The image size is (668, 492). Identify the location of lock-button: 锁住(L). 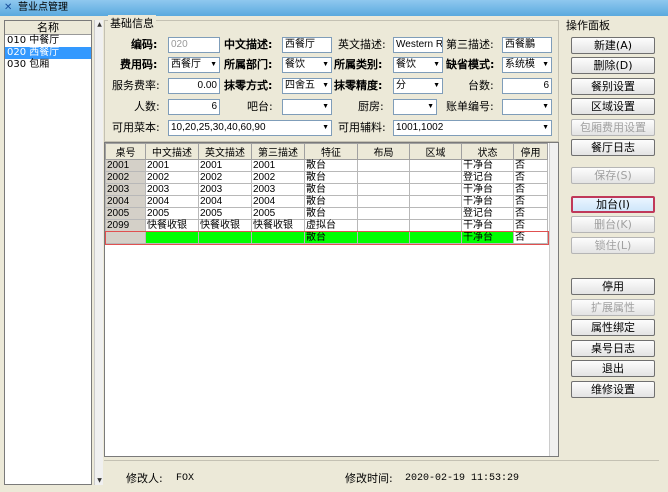
(613, 245).